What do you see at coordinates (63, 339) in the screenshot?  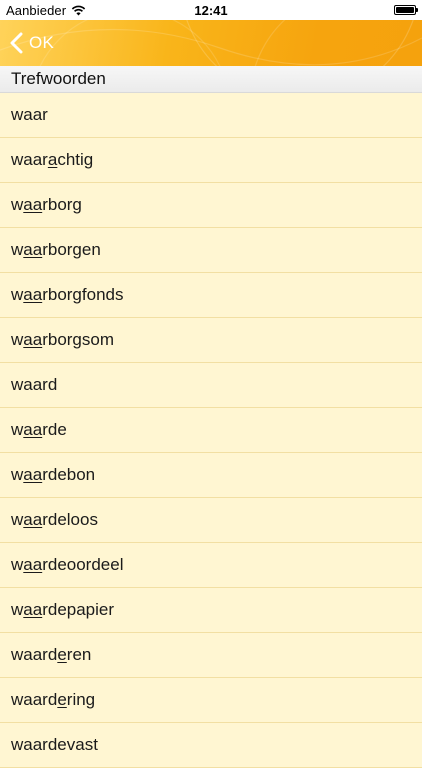 I see `word-label: waarborgsom` at bounding box center [63, 339].